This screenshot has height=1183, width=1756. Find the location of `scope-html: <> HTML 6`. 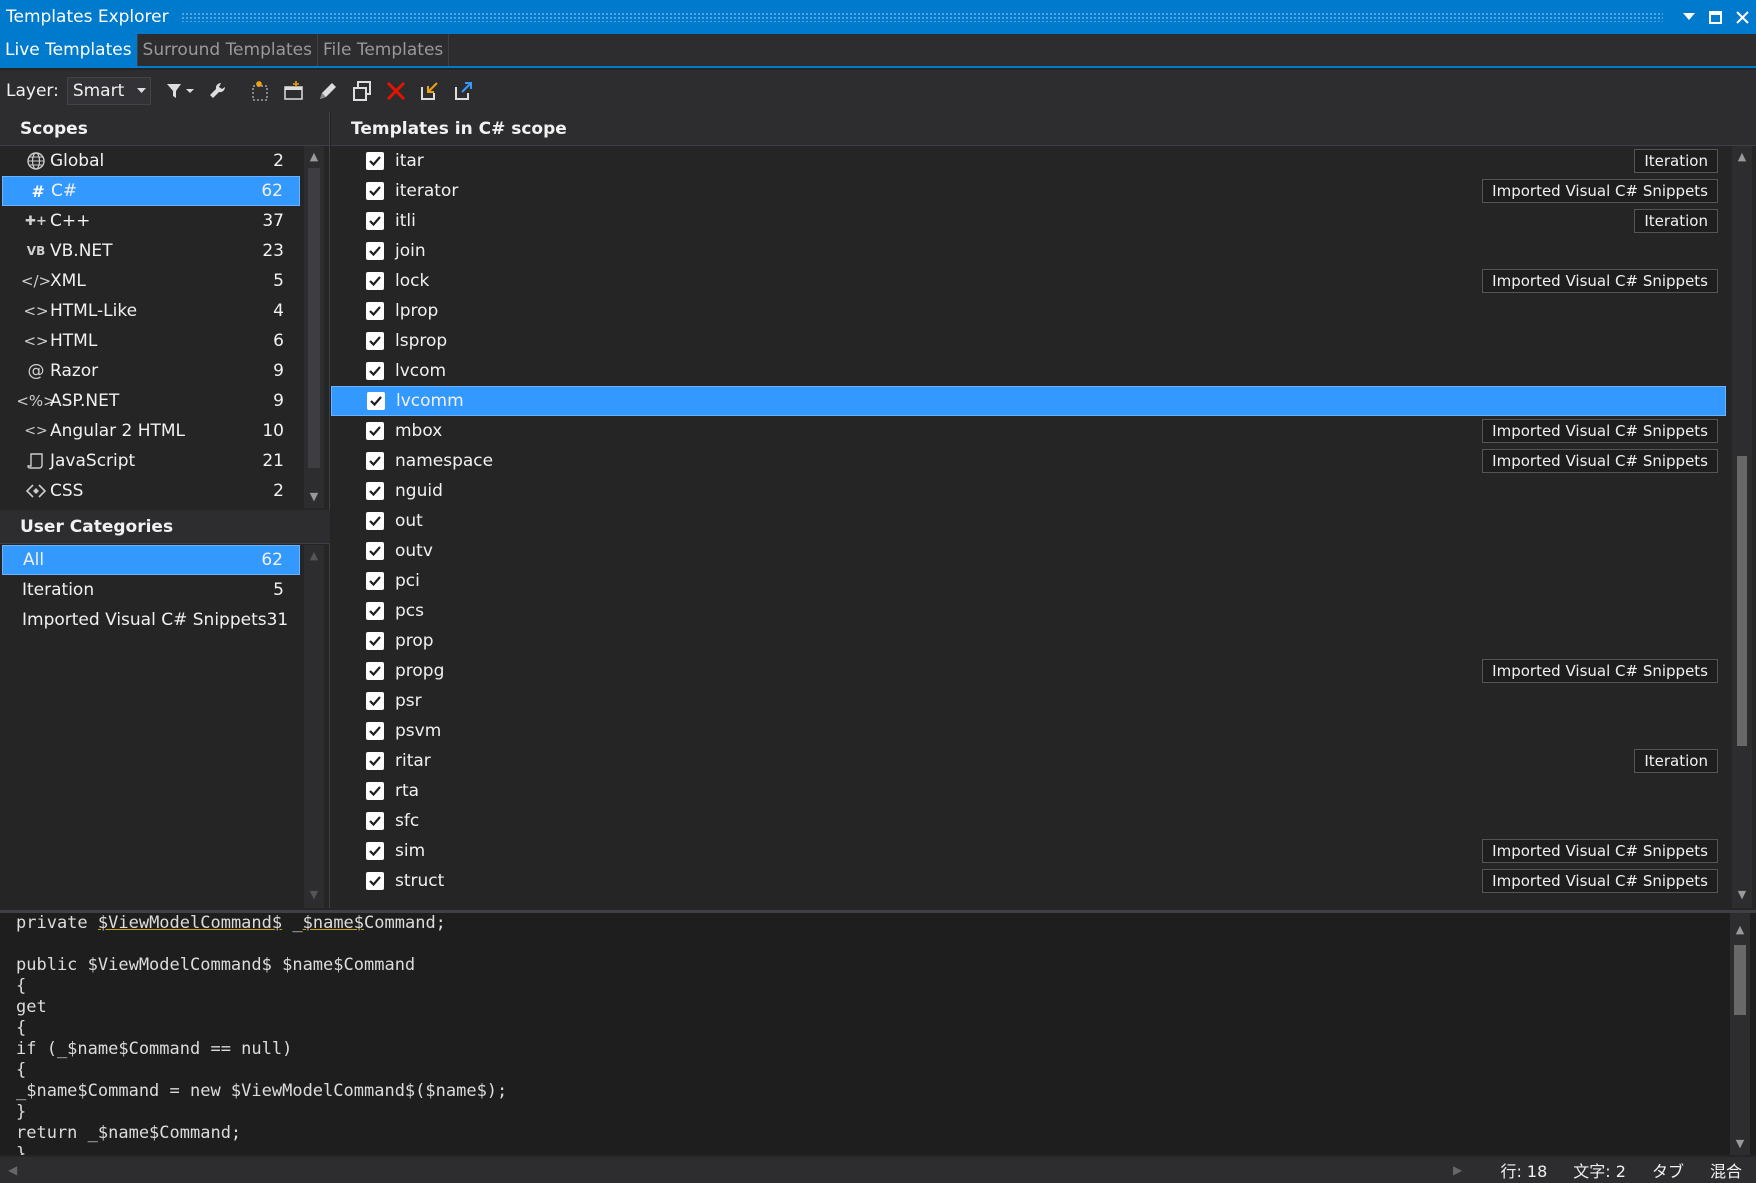

scope-html: <> HTML 6 is located at coordinates (151, 341).